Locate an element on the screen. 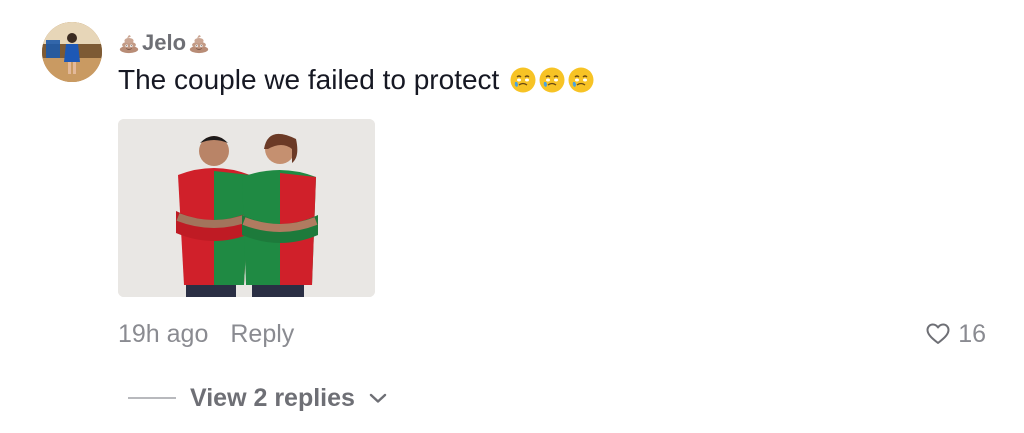  reply-button: Reply is located at coordinates (262, 334).